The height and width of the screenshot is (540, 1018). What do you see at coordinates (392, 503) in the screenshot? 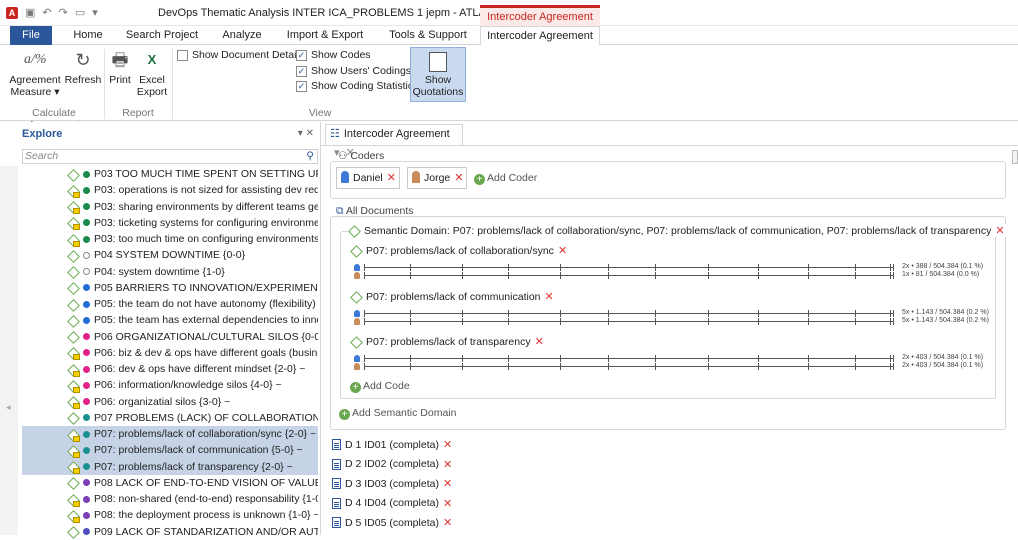
I see `document-item: D 4 ID04 (completa) ✕` at bounding box center [392, 503].